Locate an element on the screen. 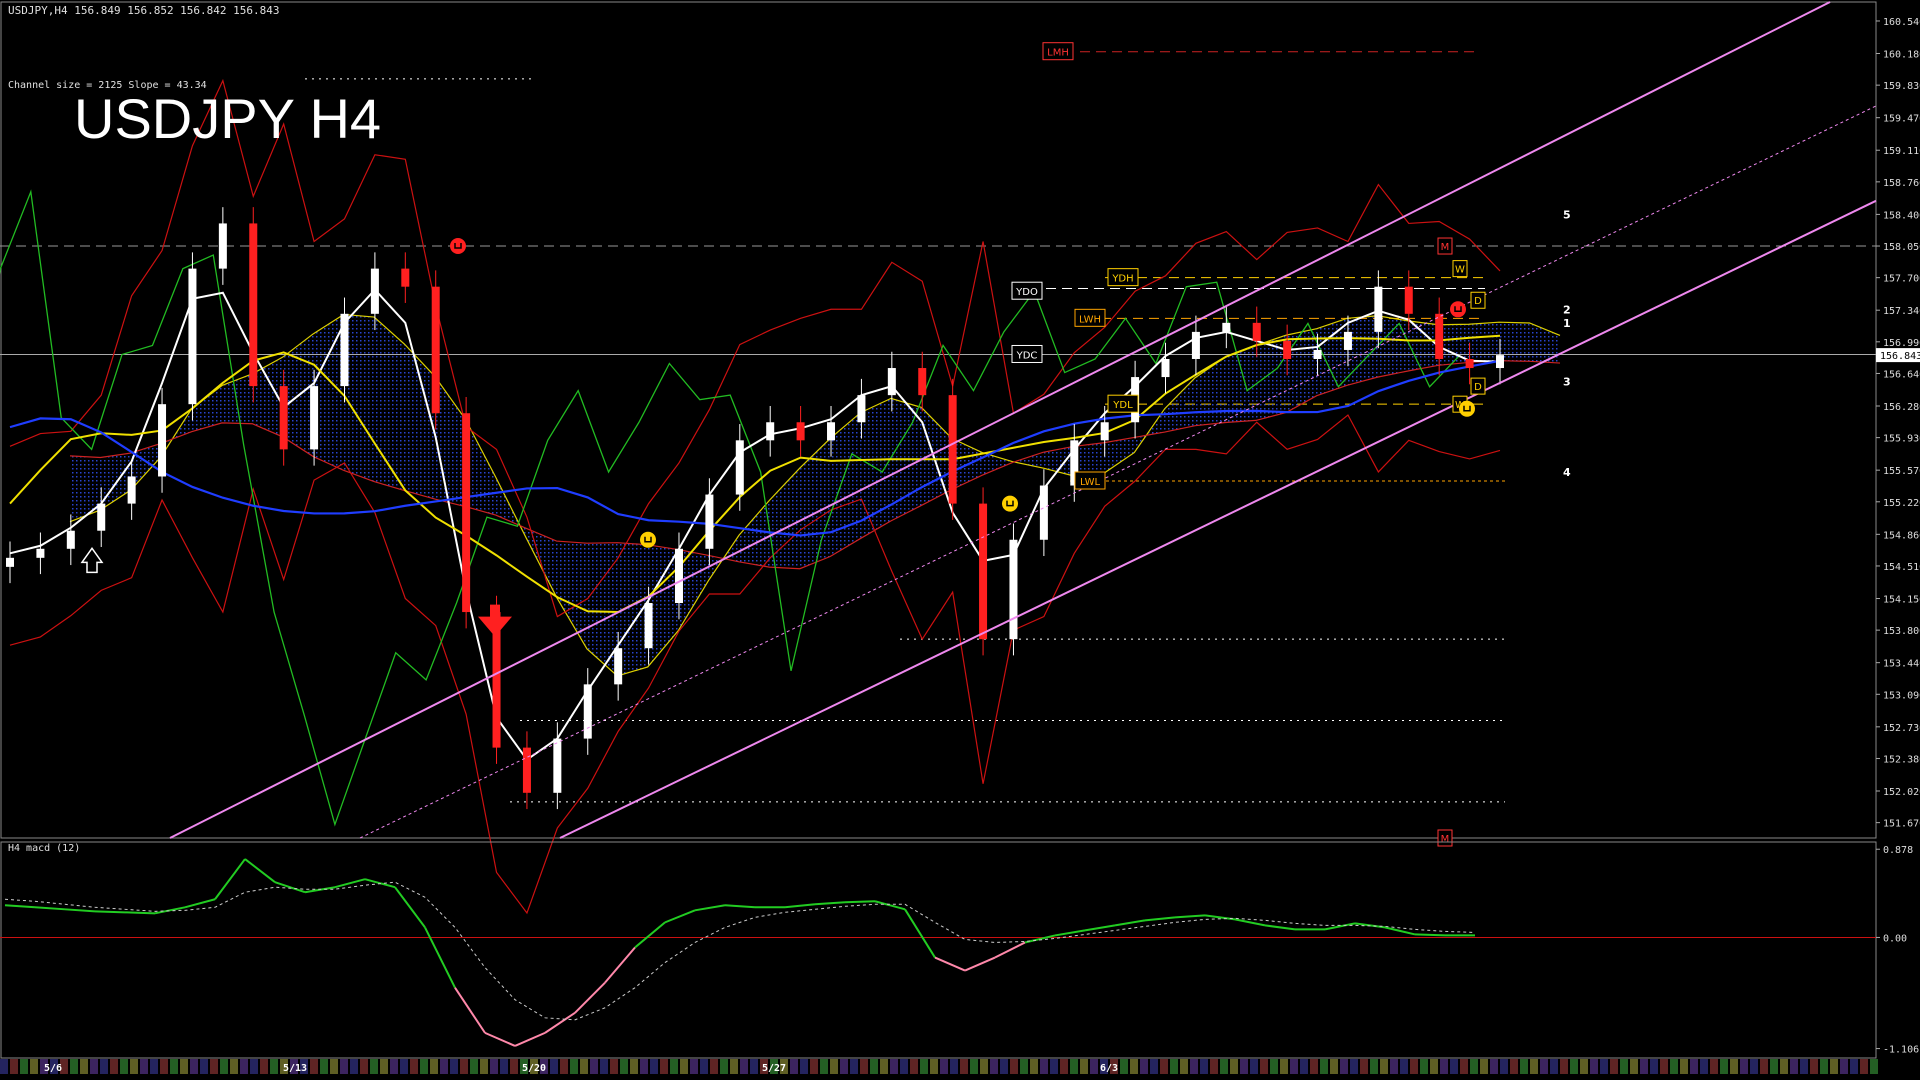 This screenshot has height=1080, width=1920. time-tick-label: 6/3 is located at coordinates (1109, 1068).